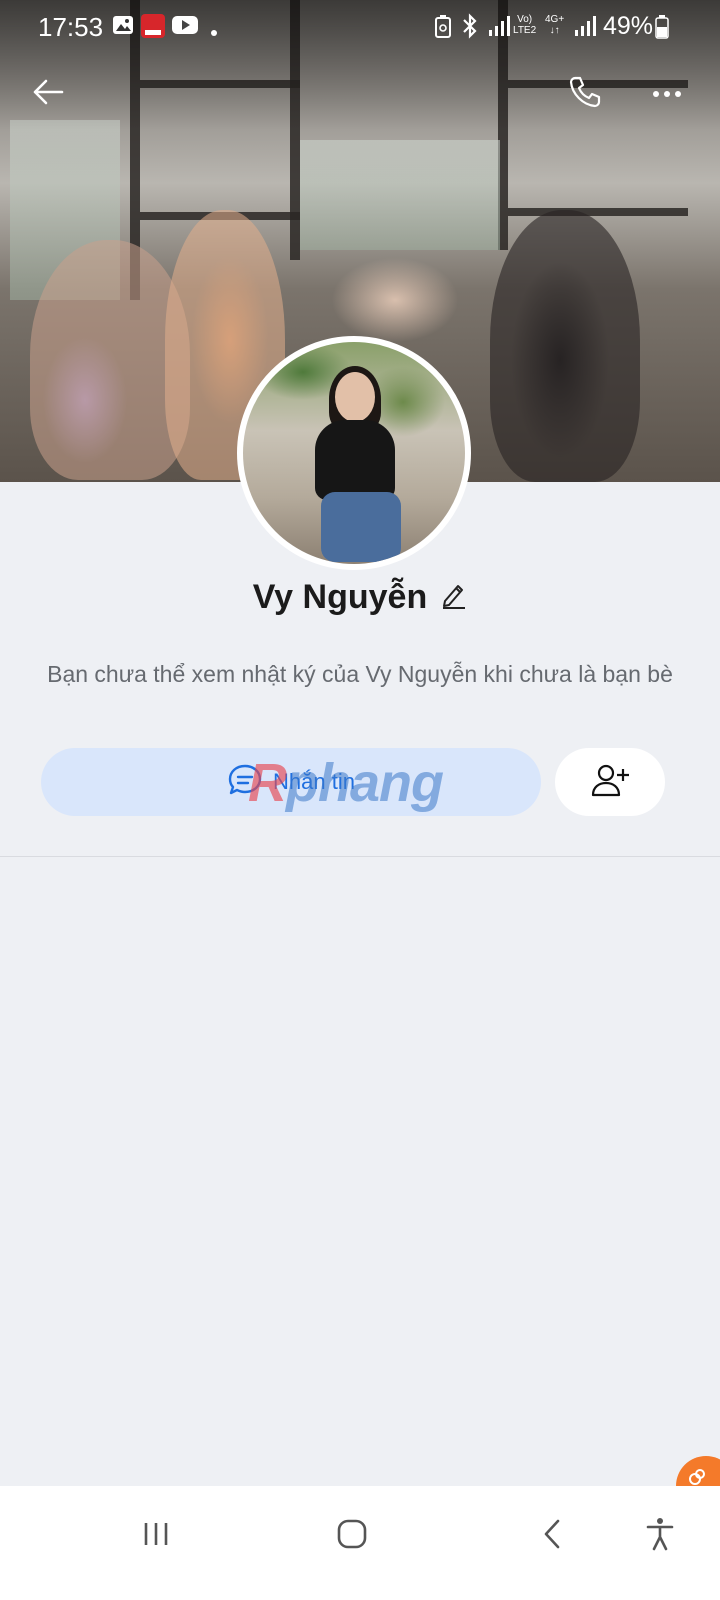 This screenshot has height=1600, width=720. I want to click on accessibility-icon, so click(660, 1536).